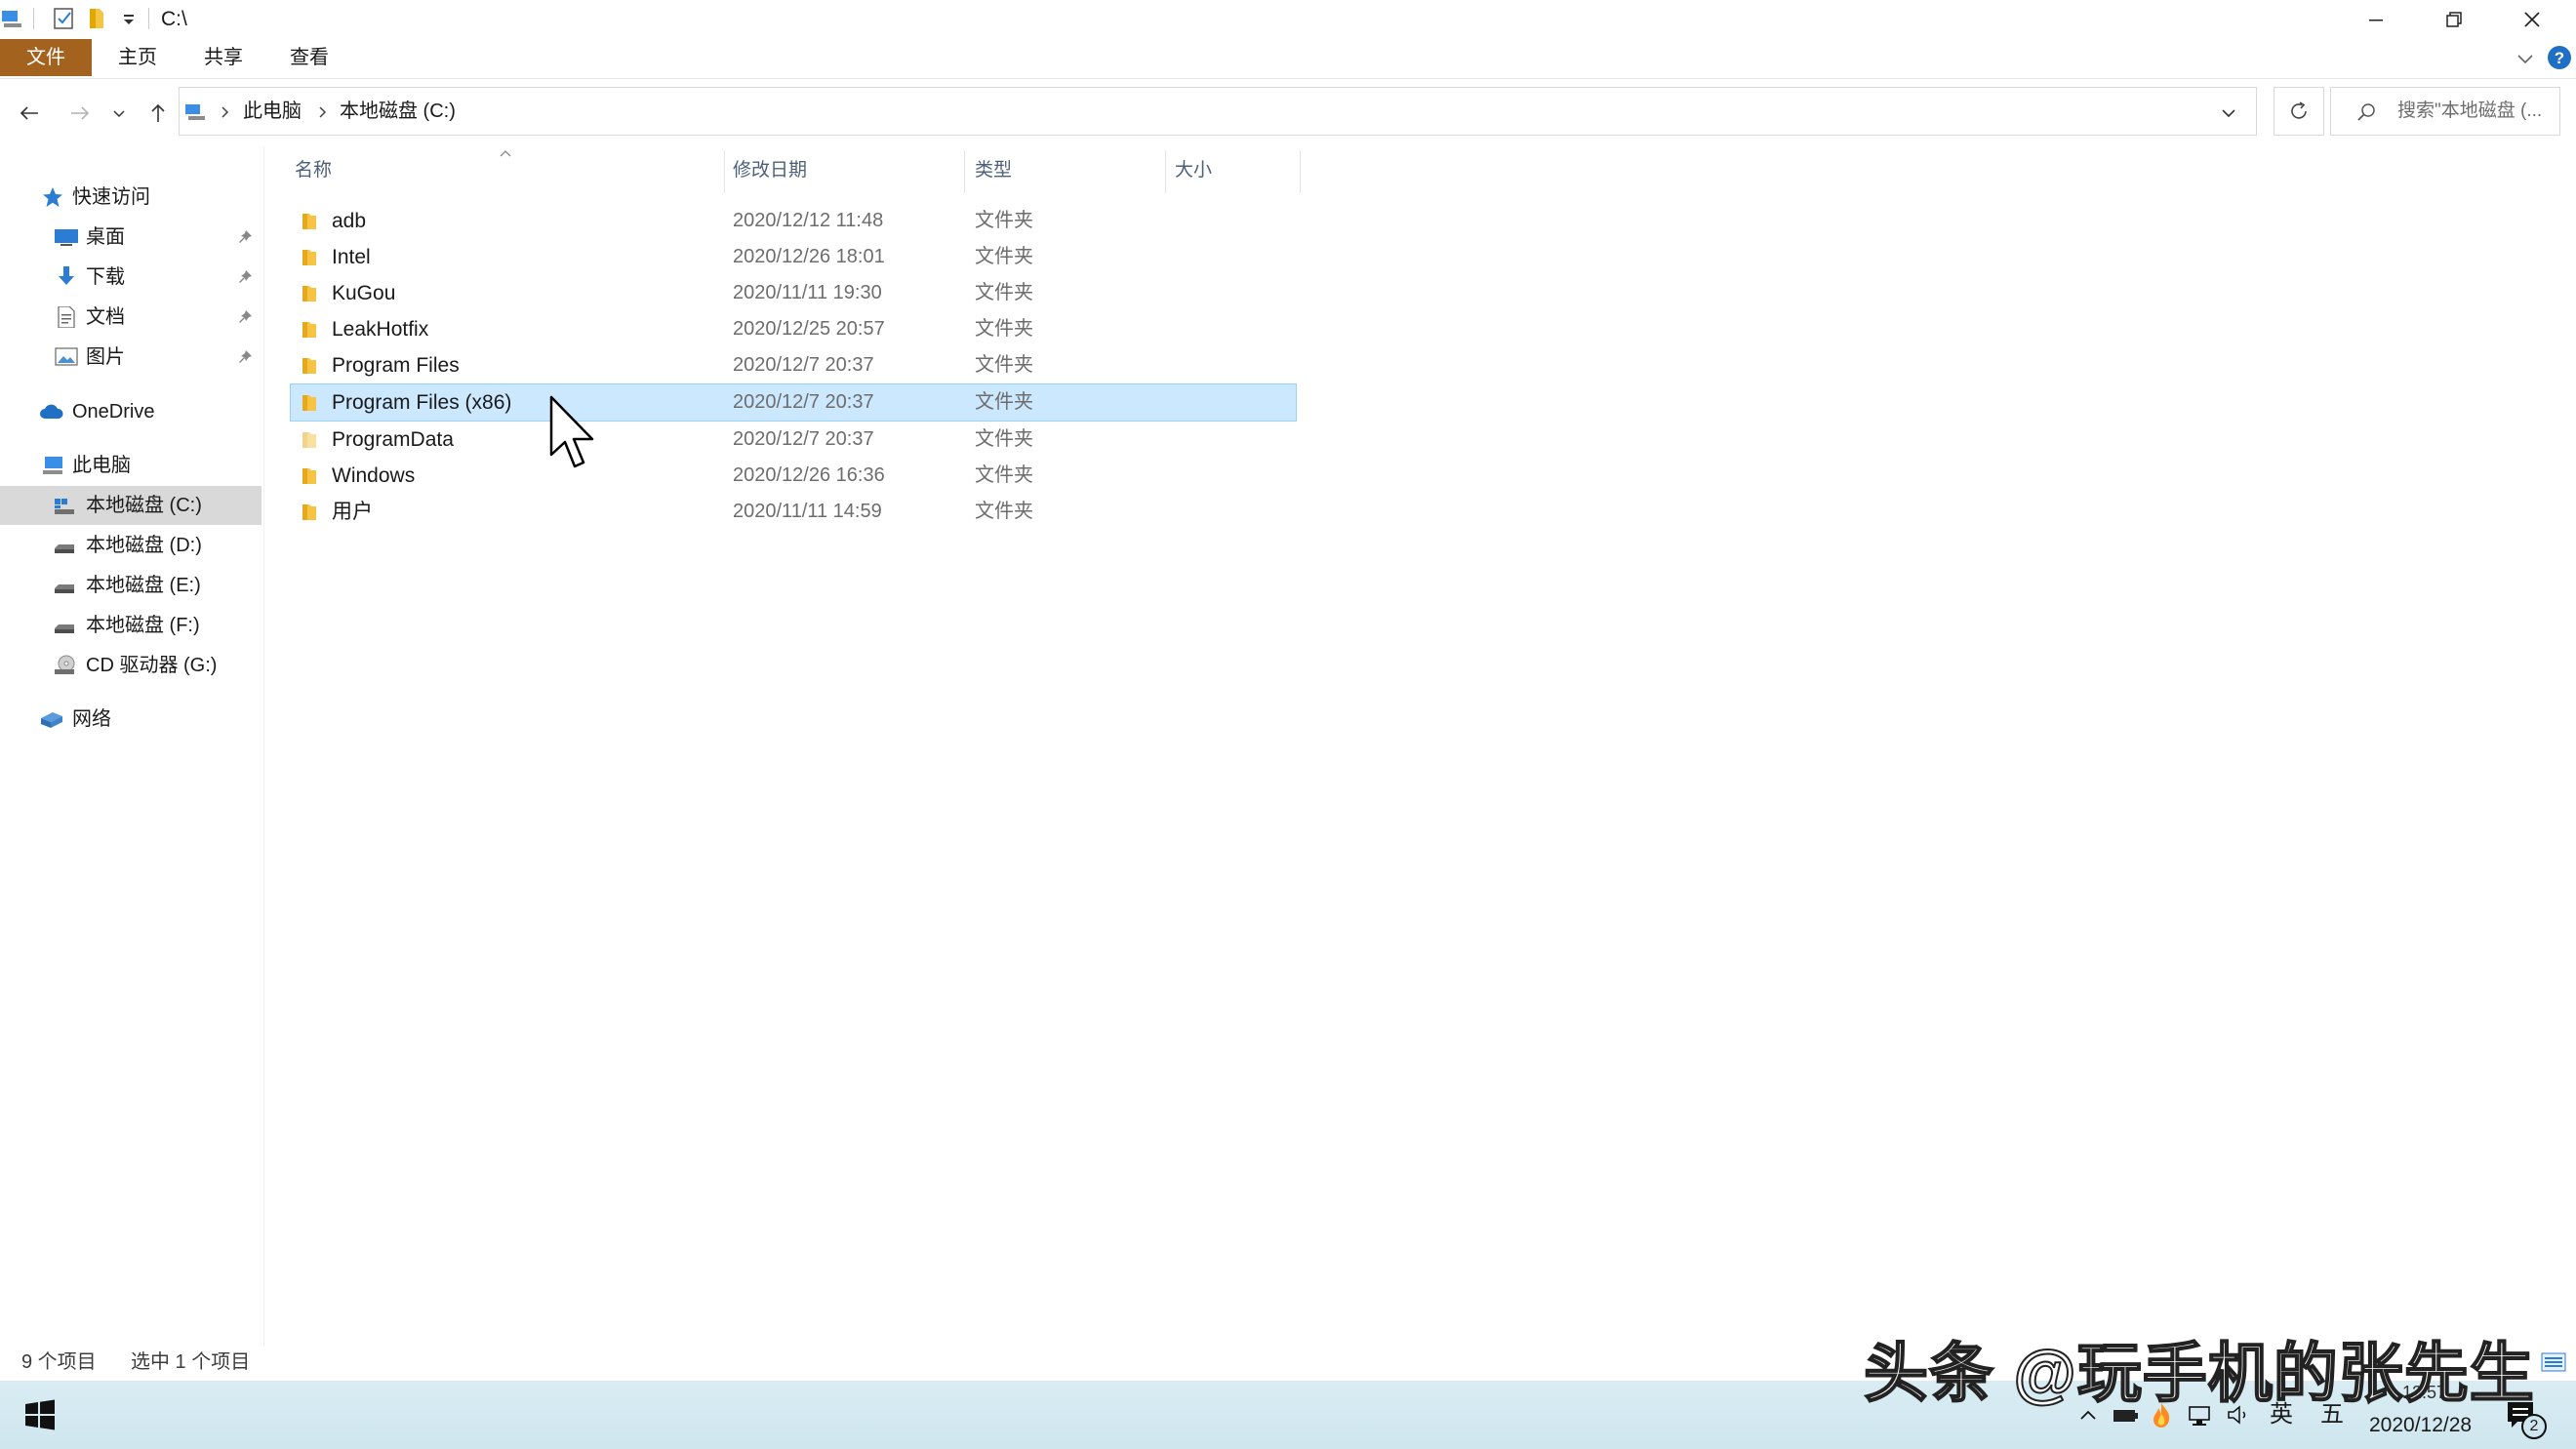 The image size is (2576, 1449). I want to click on close-button, so click(2532, 19).